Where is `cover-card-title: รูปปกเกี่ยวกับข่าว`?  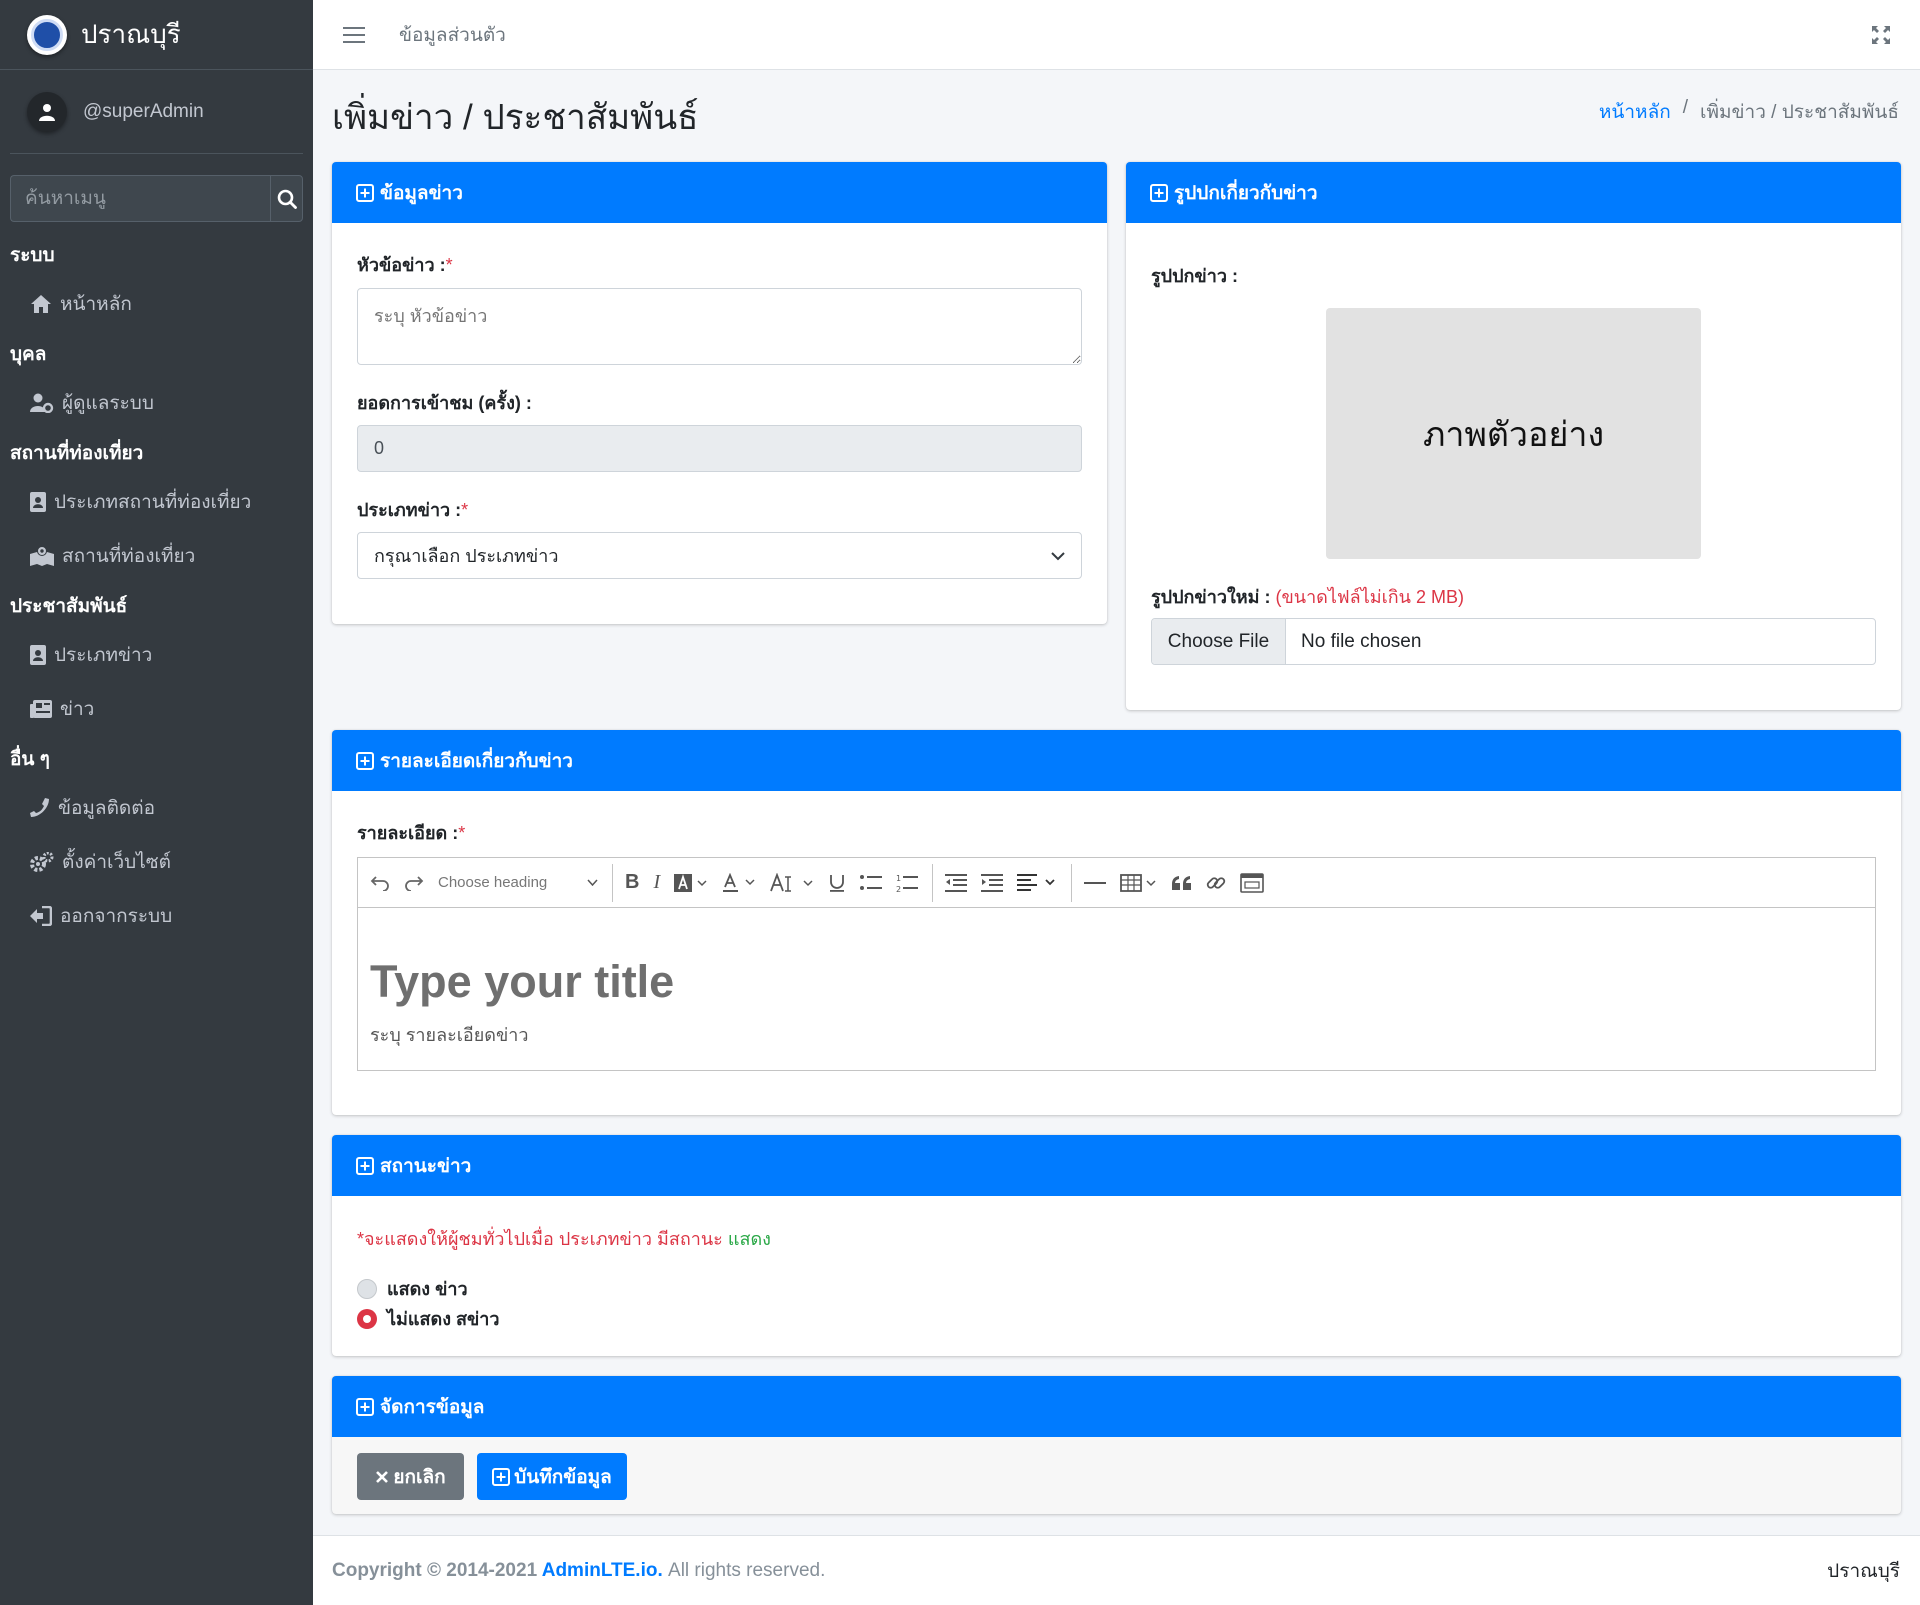 cover-card-title: รูปปกเกี่ยวกับข่าว is located at coordinates (1246, 193).